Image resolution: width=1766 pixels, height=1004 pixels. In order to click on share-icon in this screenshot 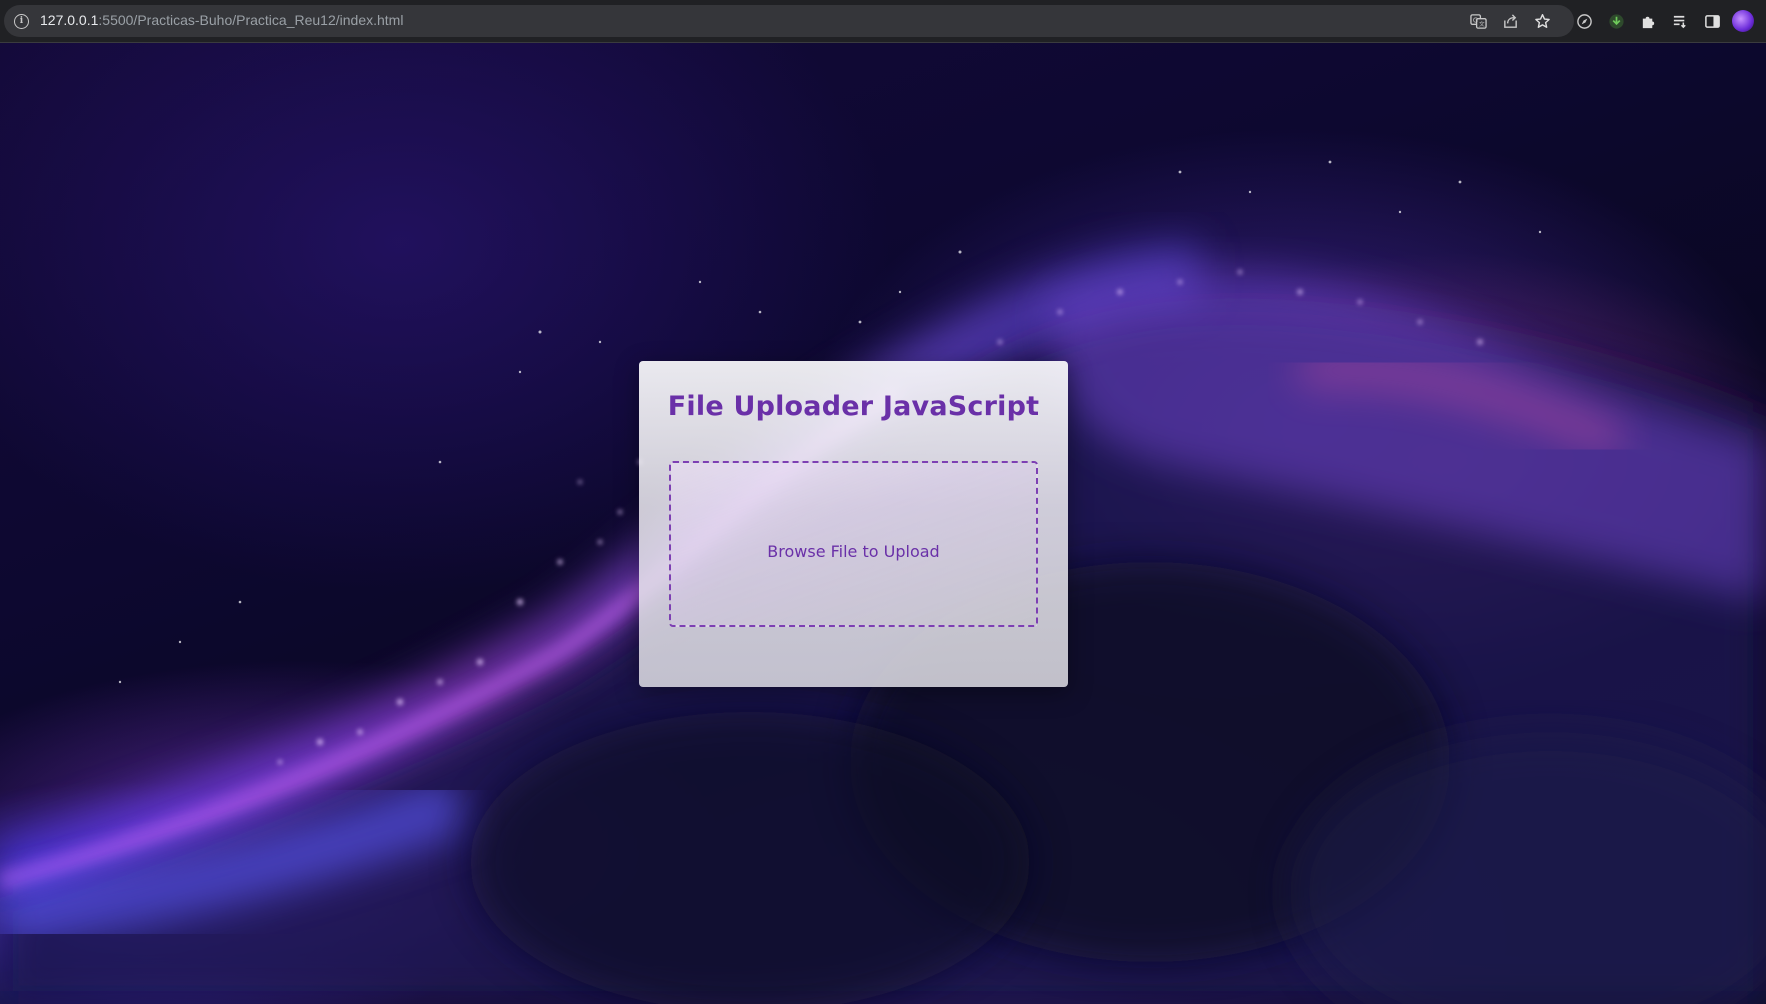, I will do `click(1510, 21)`.